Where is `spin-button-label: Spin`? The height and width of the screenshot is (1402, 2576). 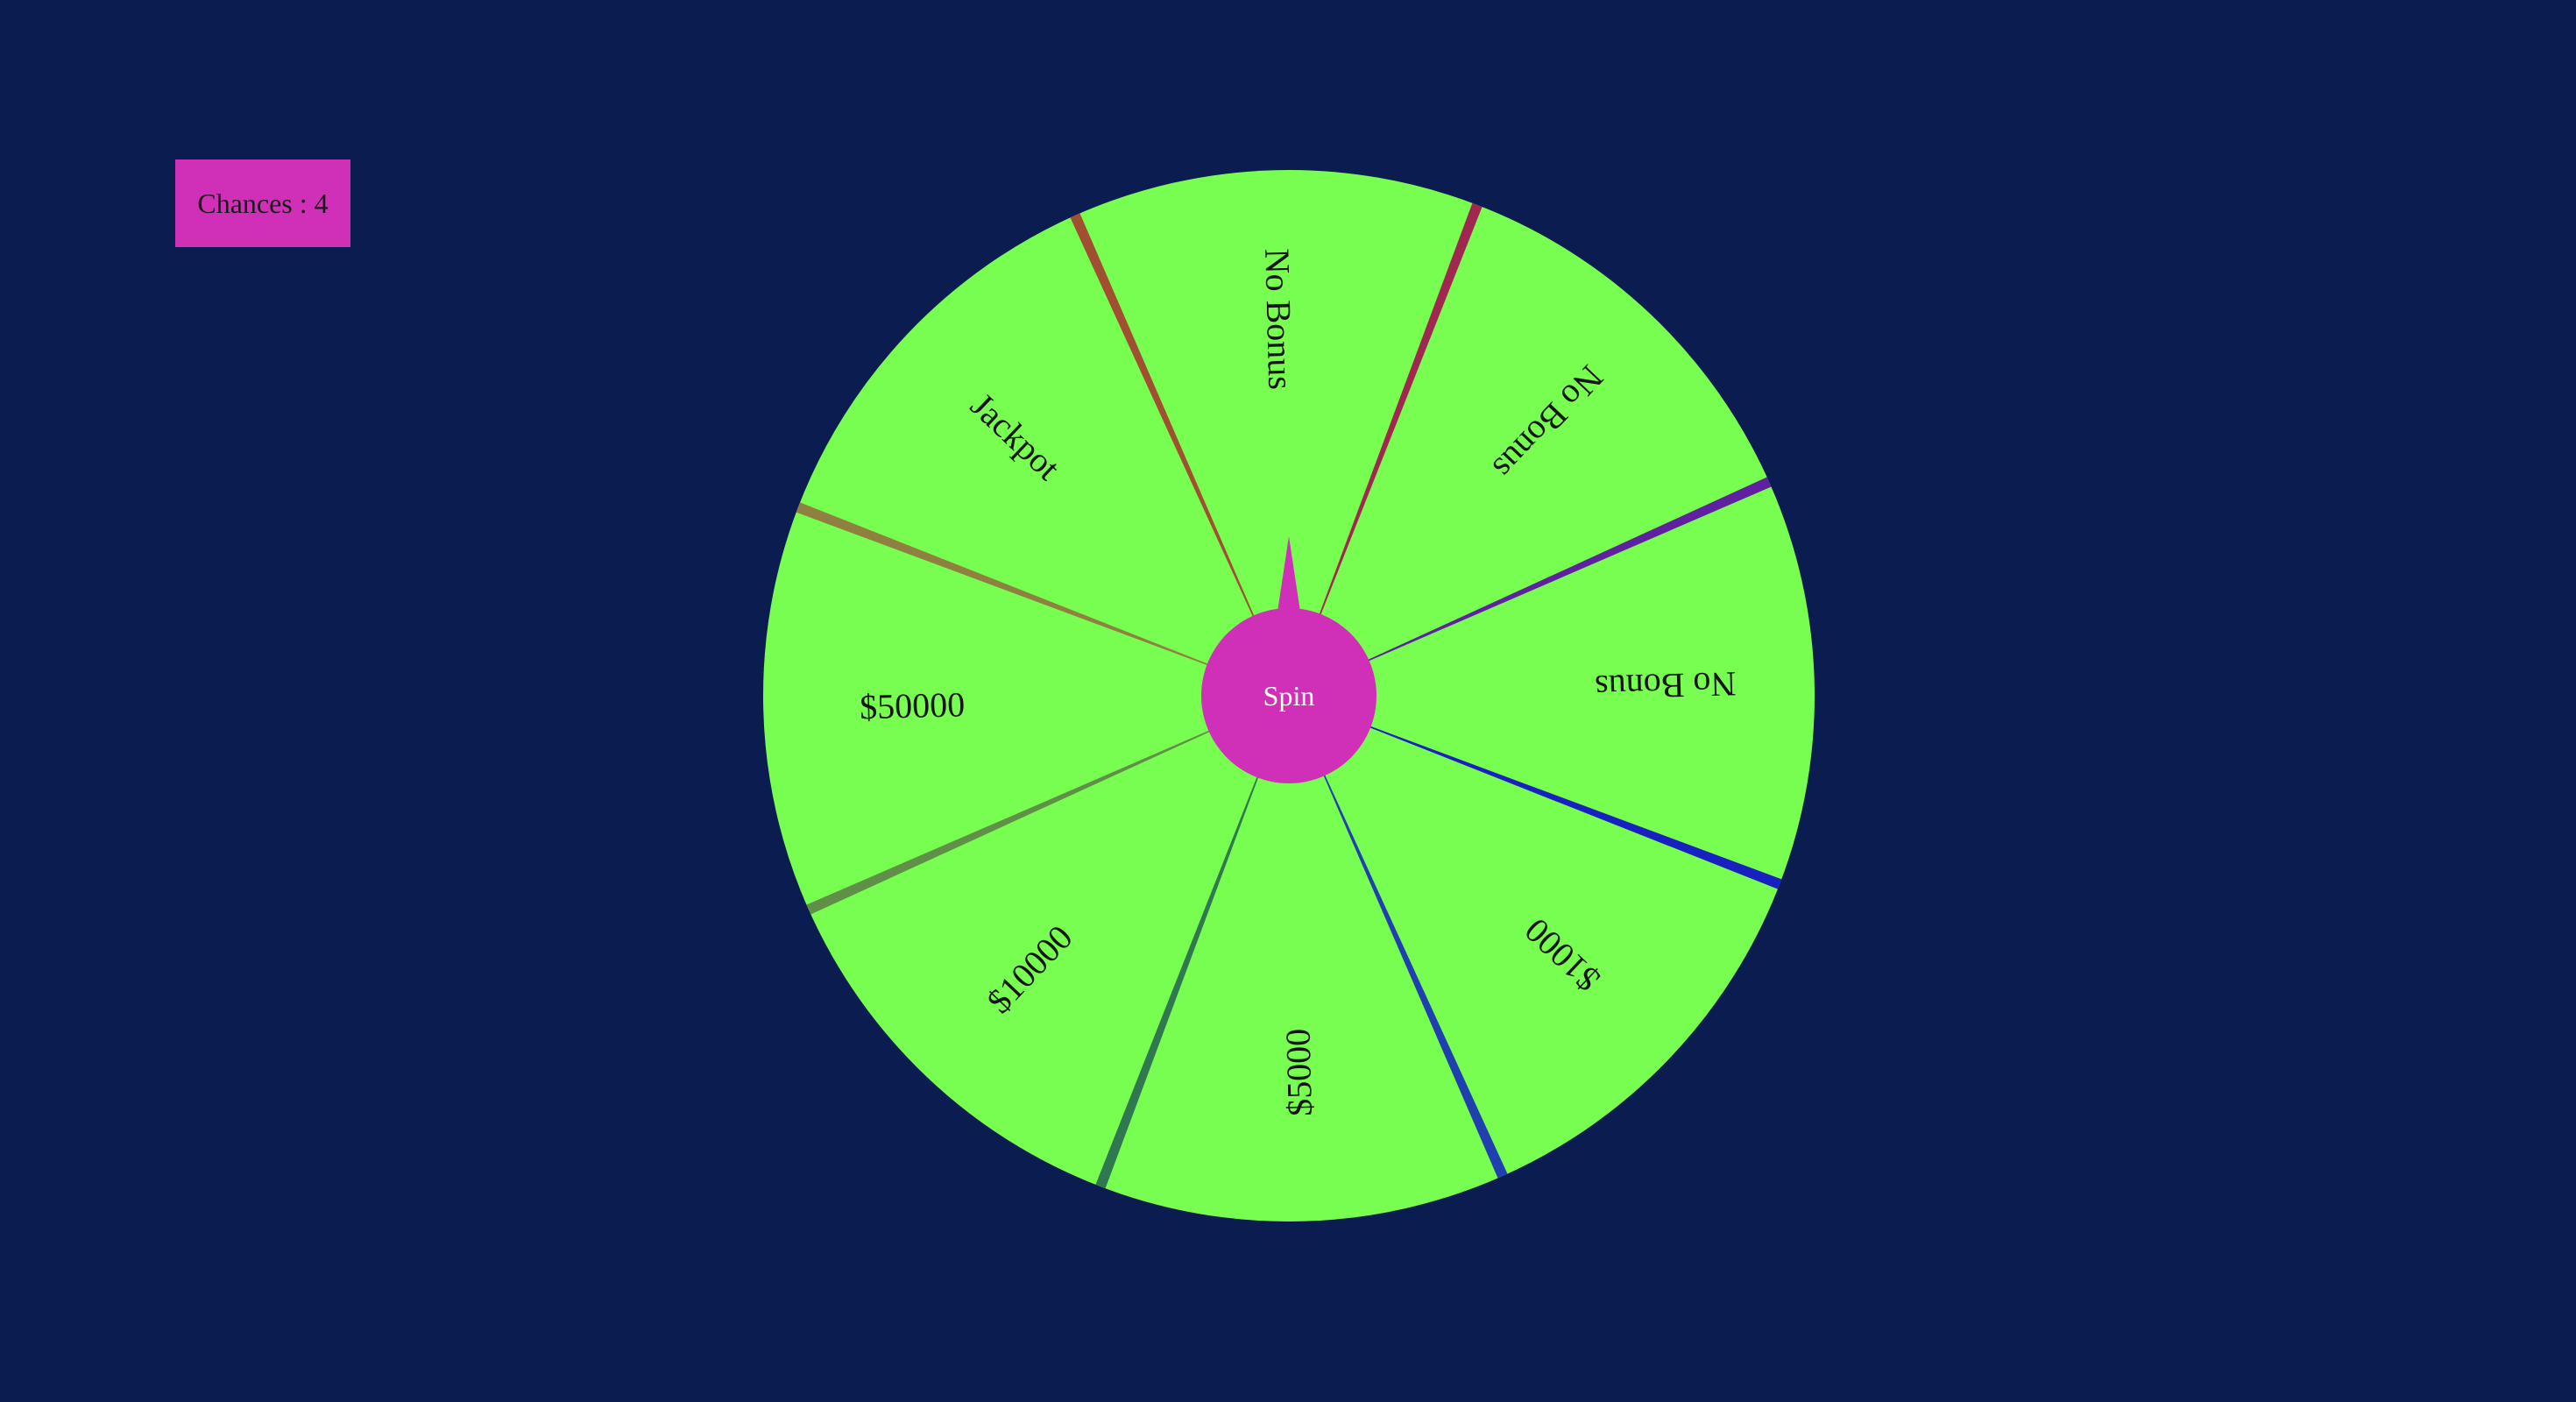 spin-button-label: Spin is located at coordinates (1289, 696).